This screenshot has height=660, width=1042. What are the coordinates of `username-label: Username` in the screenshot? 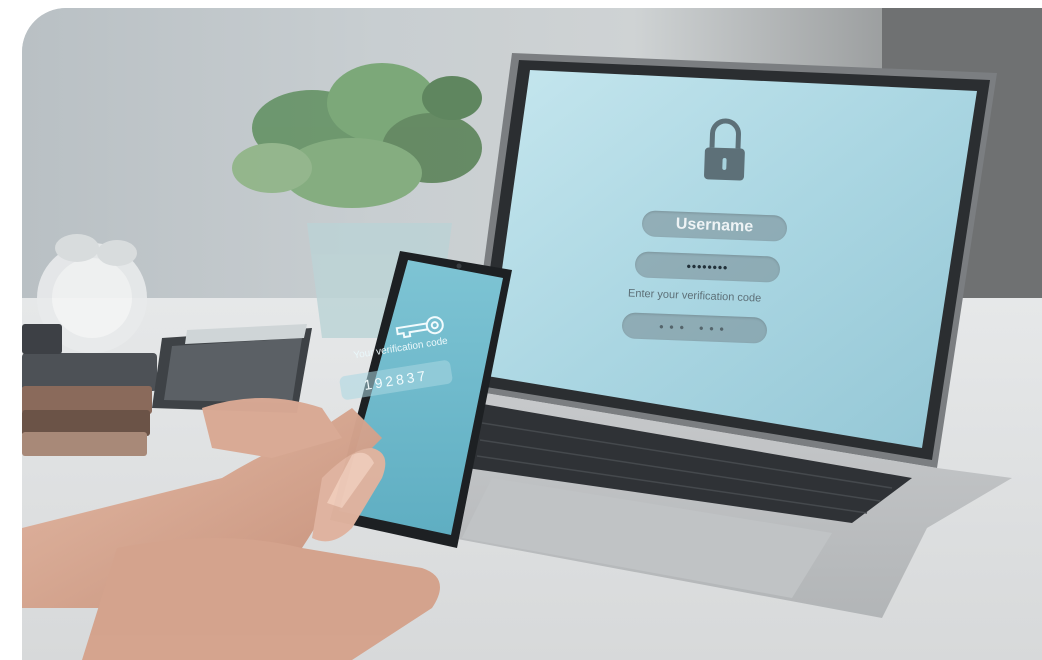 It's located at (714, 225).